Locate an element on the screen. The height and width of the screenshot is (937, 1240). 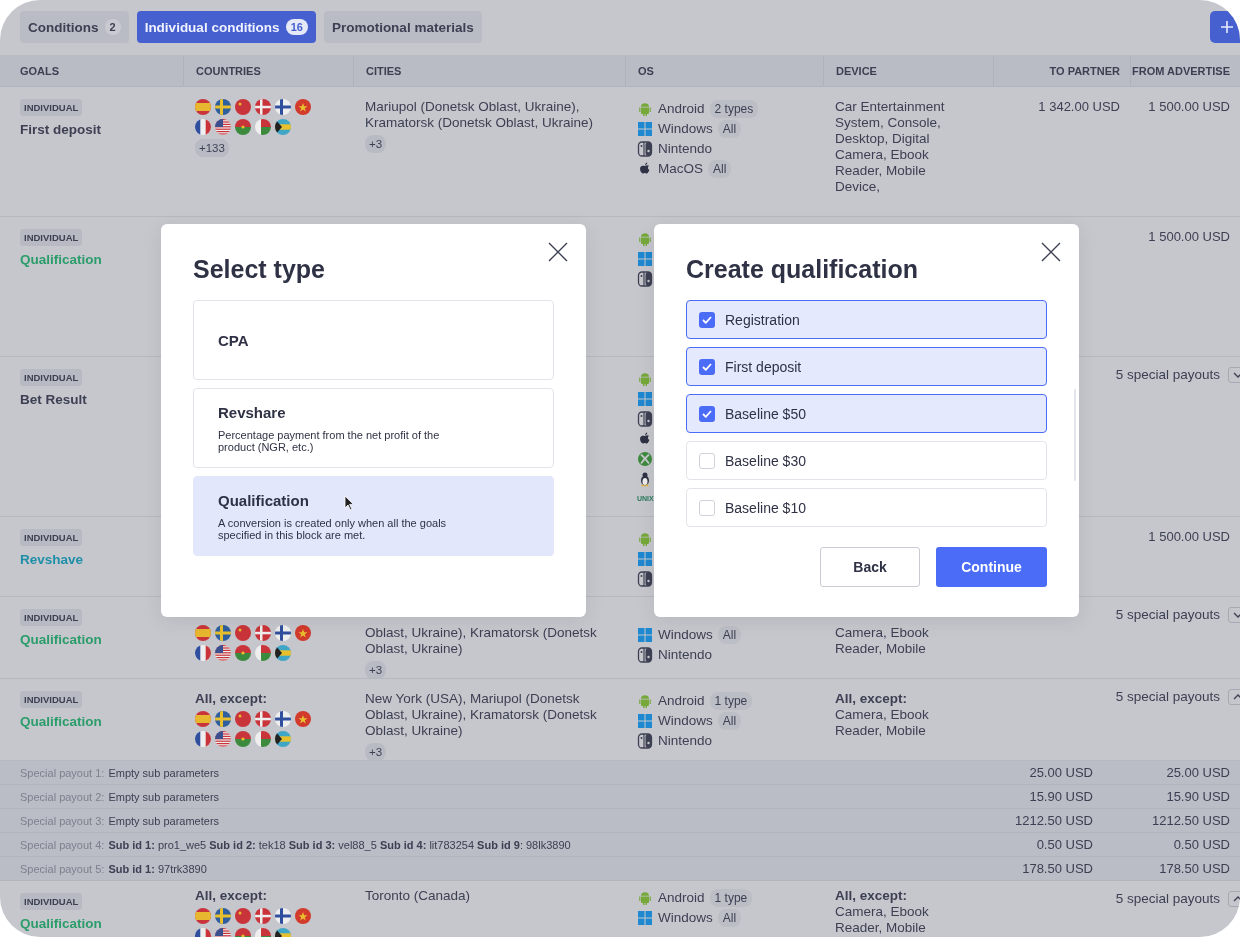
goal-checkbox-row: First deposit is located at coordinates (866, 366).